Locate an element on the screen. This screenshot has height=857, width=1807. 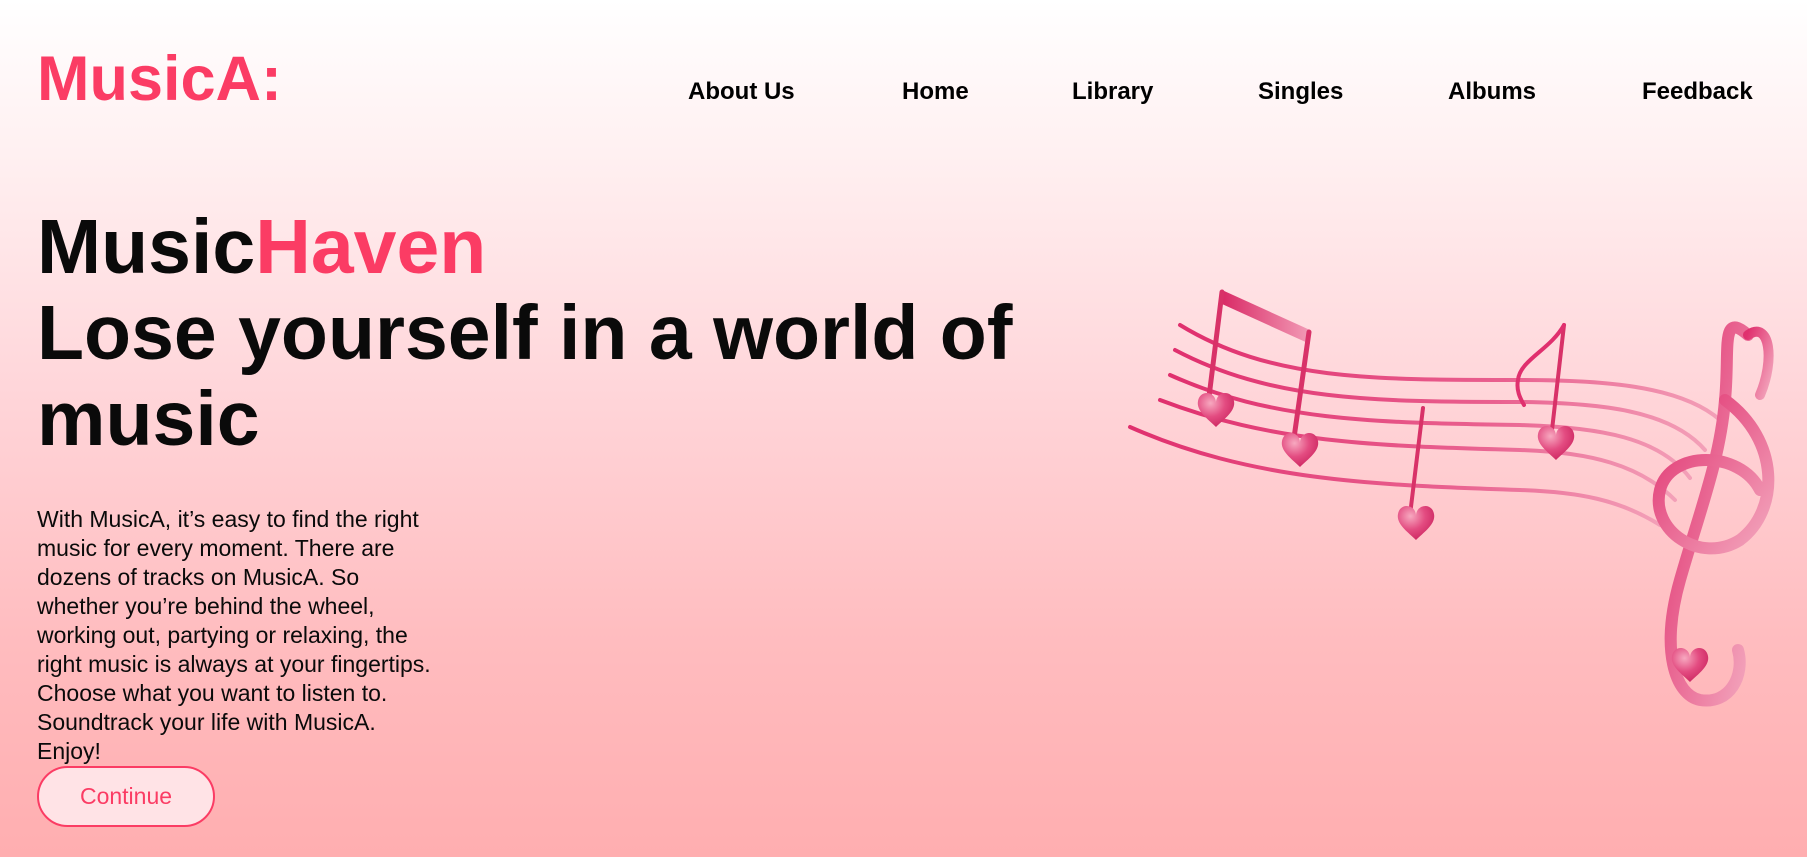
nav-feedback: Feedback is located at coordinates (1697, 92).